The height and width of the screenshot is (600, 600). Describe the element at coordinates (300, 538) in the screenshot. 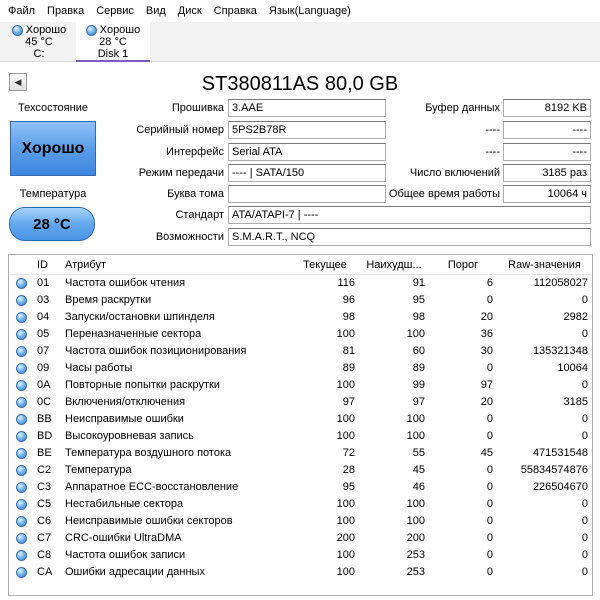

I see `table-row: C7 CRC-ошибки UltraDMA 200 200 0 0` at that location.